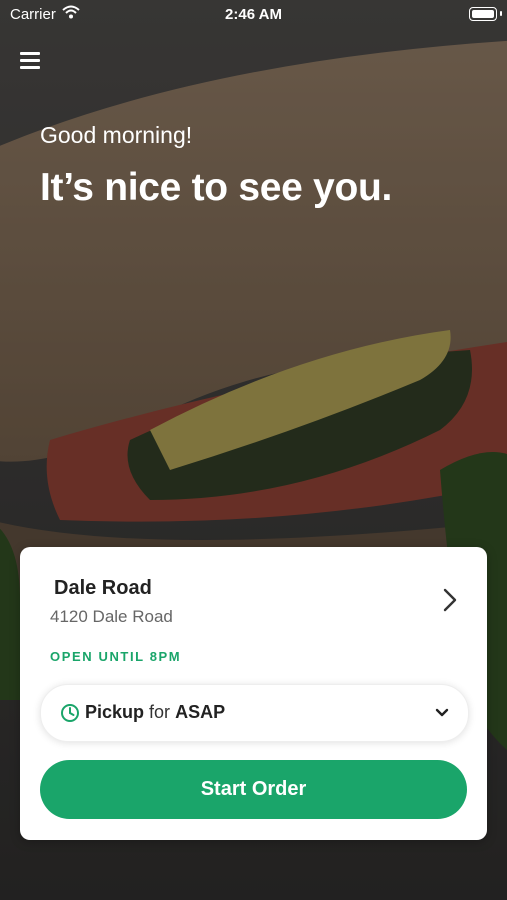 The image size is (507, 900). Describe the element at coordinates (111, 617) in the screenshot. I see `store-address: 4120 Dale Road` at that location.